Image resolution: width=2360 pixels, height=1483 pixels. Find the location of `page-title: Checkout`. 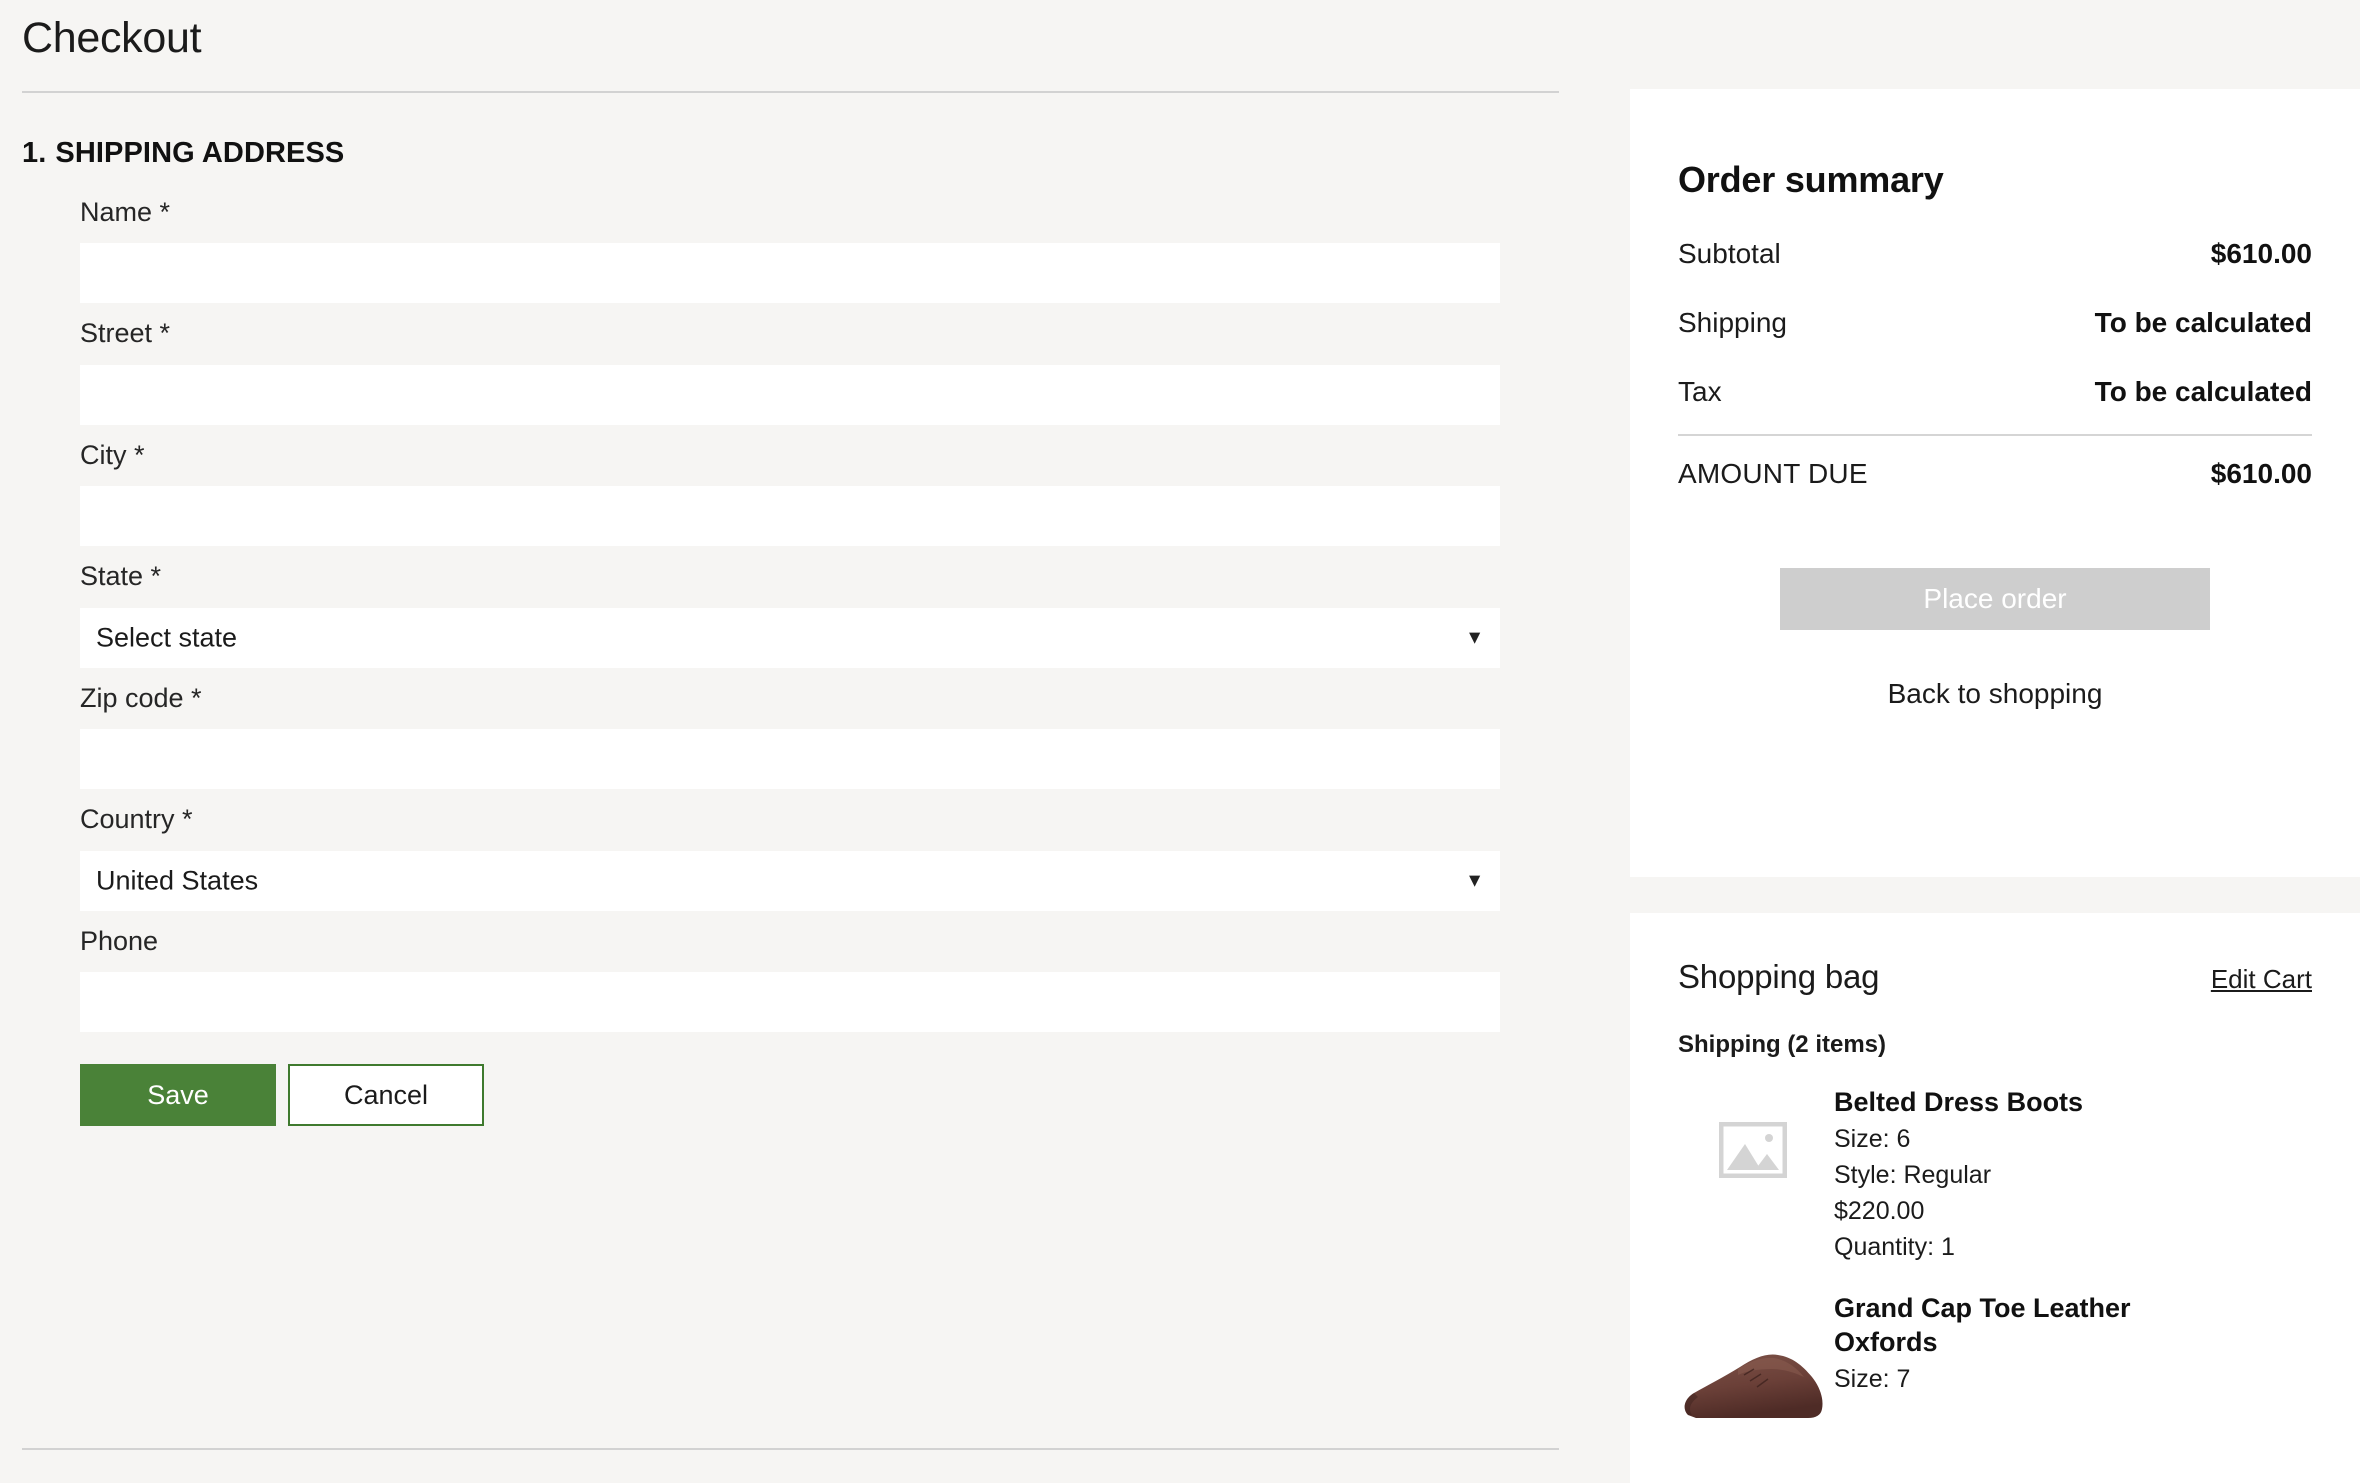

page-title: Checkout is located at coordinates (112, 38).